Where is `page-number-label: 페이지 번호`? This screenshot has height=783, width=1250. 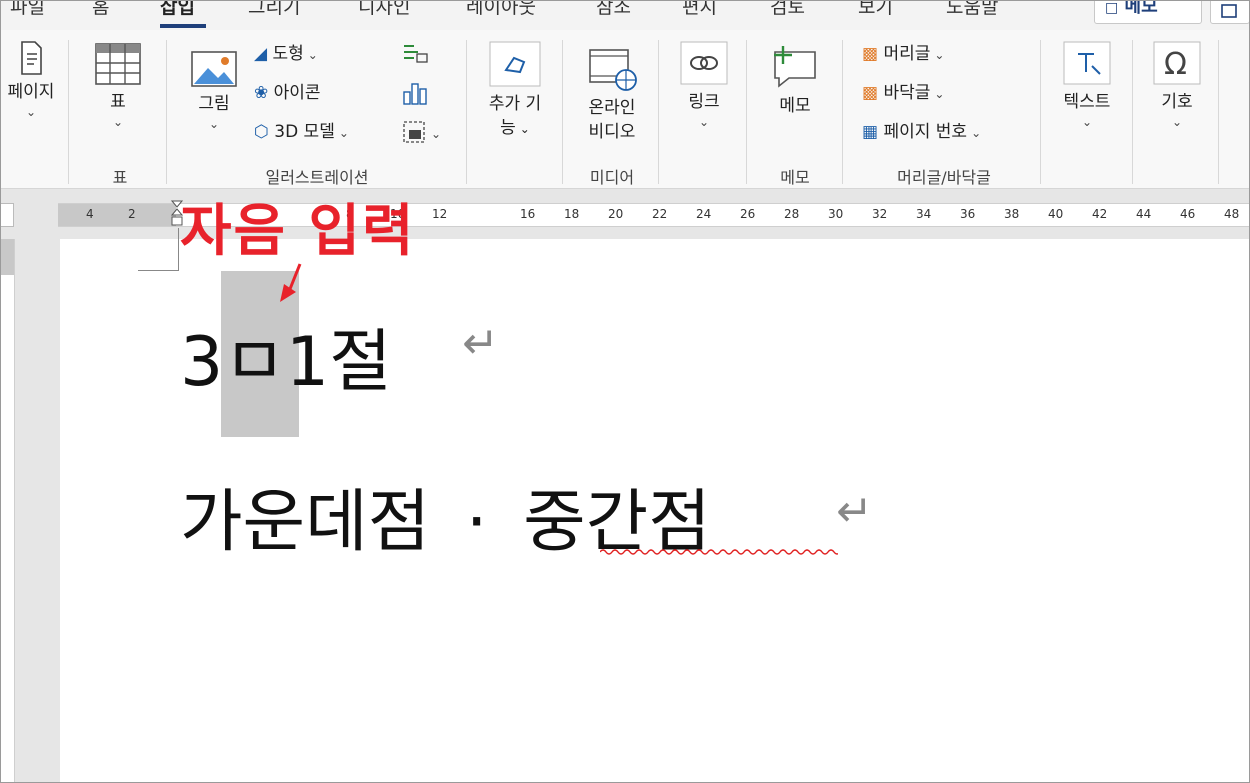
page-number-label: 페이지 번호 is located at coordinates (925, 132).